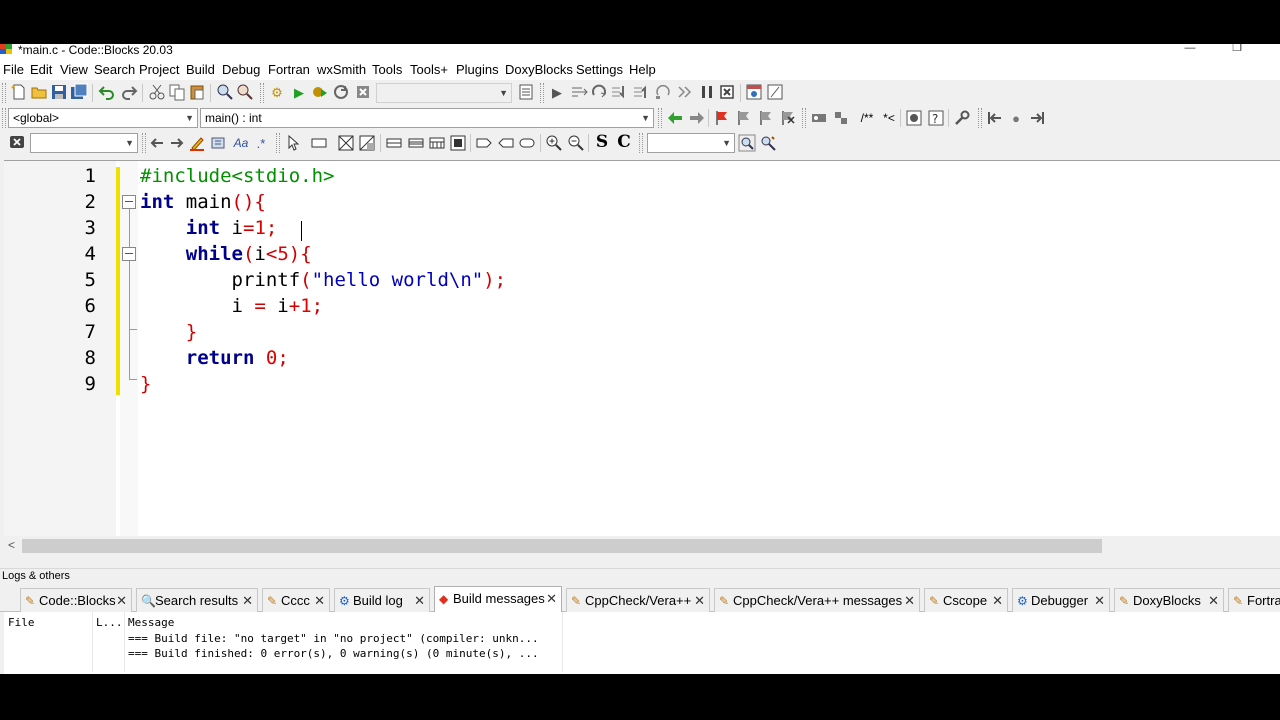 The width and height of the screenshot is (1280, 720). Describe the element at coordinates (506, 143) in the screenshot. I see `continue-icon` at that location.